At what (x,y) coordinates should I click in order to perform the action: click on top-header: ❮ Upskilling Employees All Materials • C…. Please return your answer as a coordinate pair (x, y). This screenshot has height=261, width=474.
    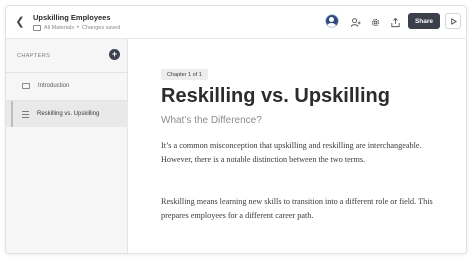
    Looking at the image, I should click on (236, 22).